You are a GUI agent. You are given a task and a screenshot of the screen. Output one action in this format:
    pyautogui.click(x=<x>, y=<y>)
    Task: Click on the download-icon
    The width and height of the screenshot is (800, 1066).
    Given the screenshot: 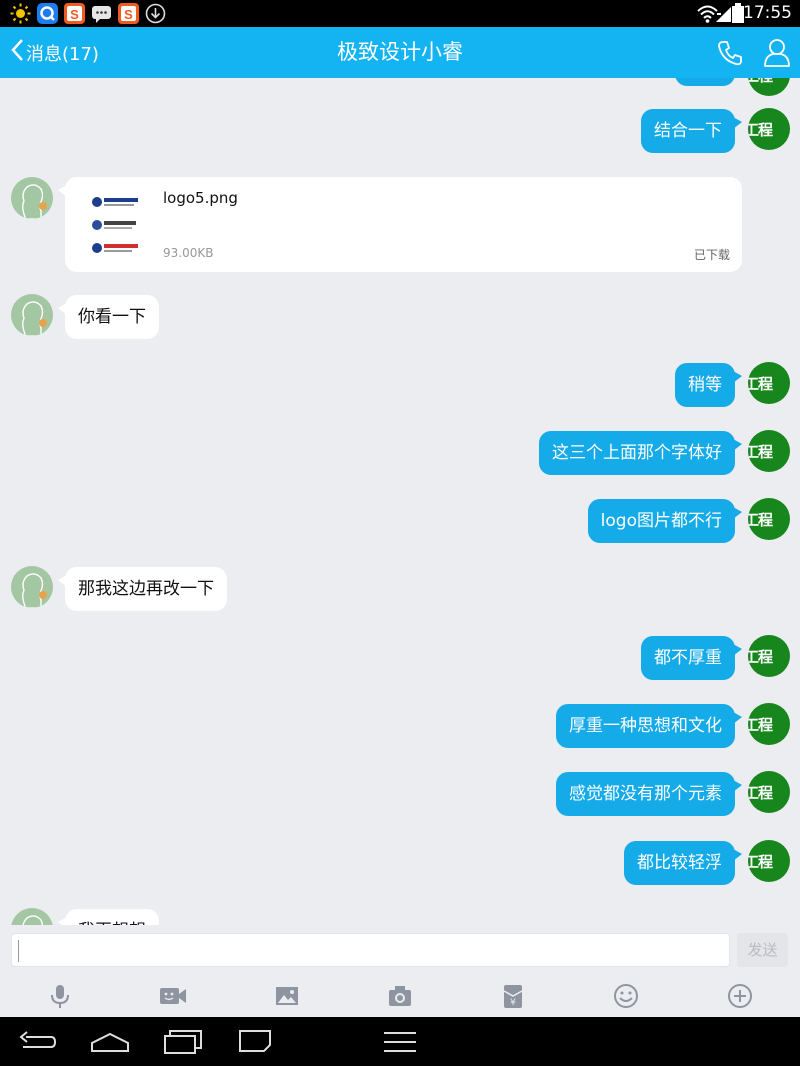 What is the action you would take?
    pyautogui.click(x=155, y=13)
    